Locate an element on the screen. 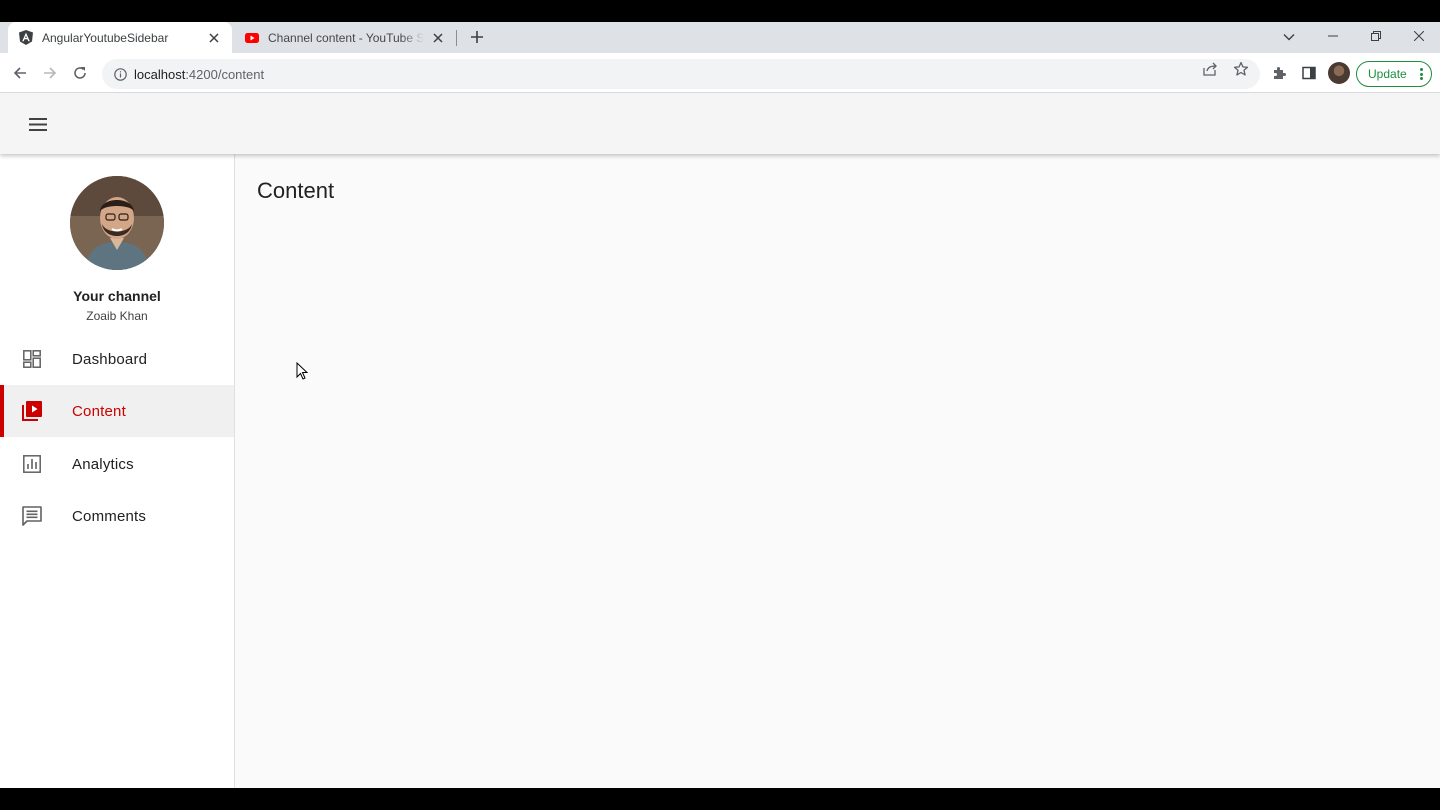  window-controls is located at coordinates (1375, 37).